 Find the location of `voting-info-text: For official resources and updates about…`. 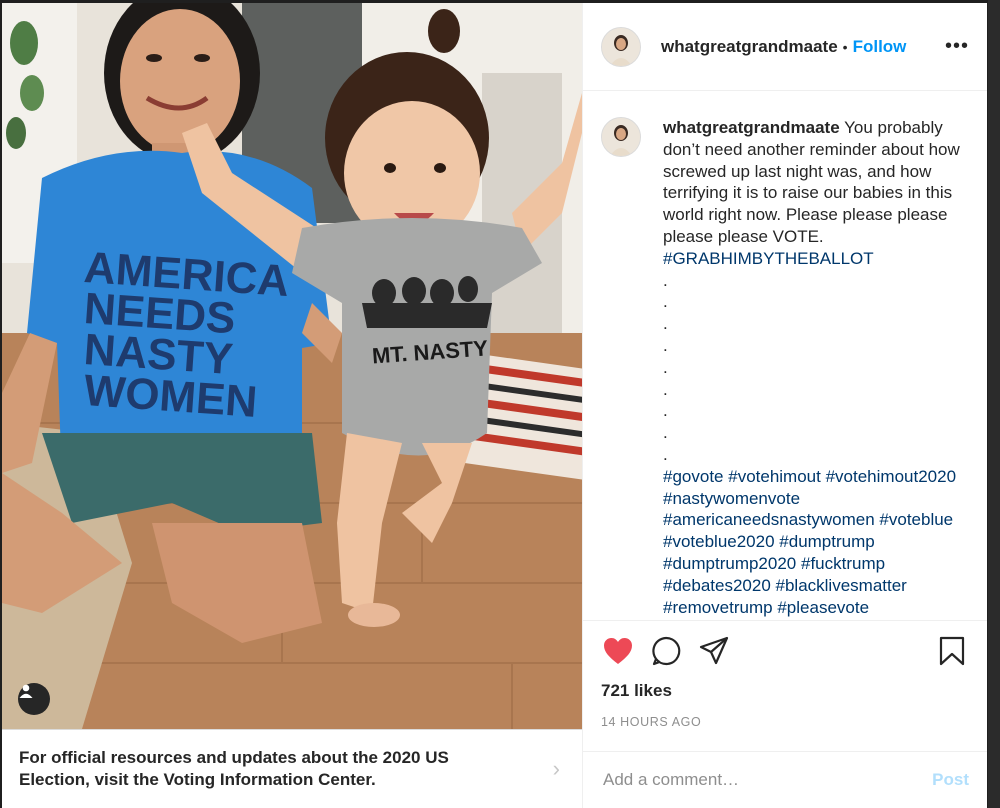

voting-info-text: For official resources and updates about… is located at coordinates (234, 768).